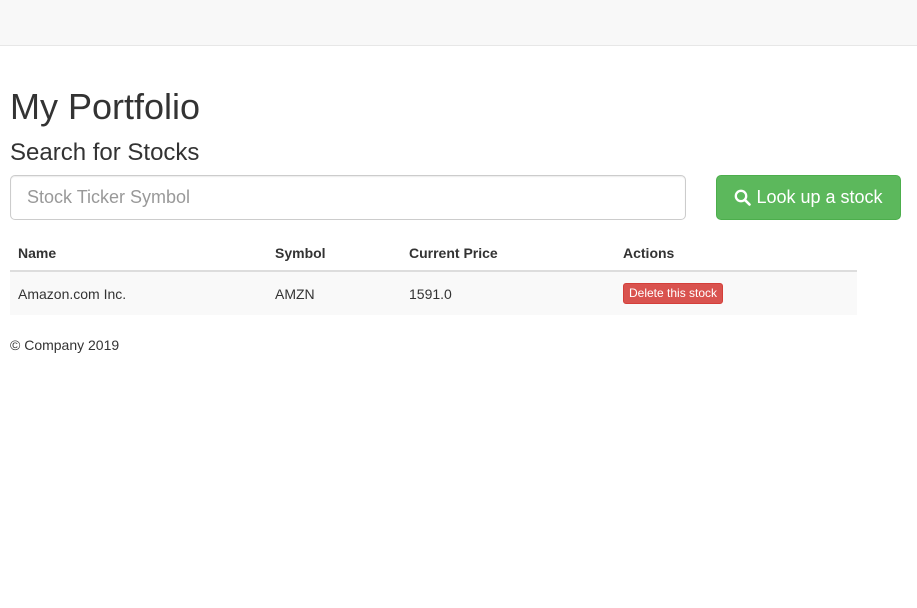  What do you see at coordinates (334, 251) in the screenshot?
I see `header-symbol: Symbol` at bounding box center [334, 251].